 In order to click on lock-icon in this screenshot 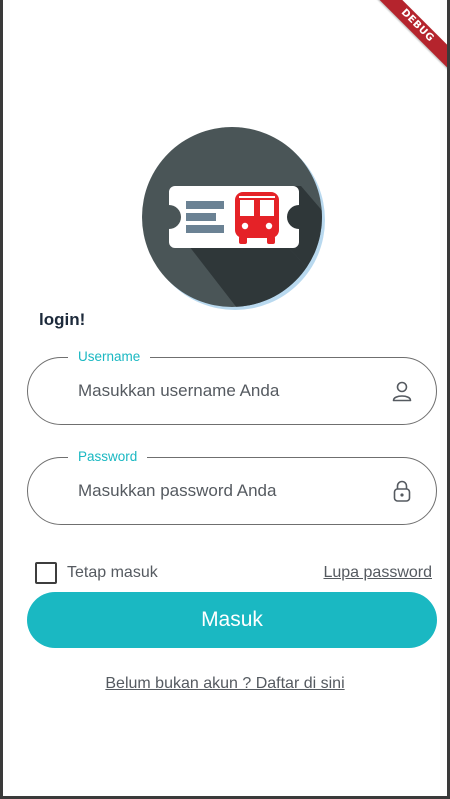, I will do `click(402, 491)`.